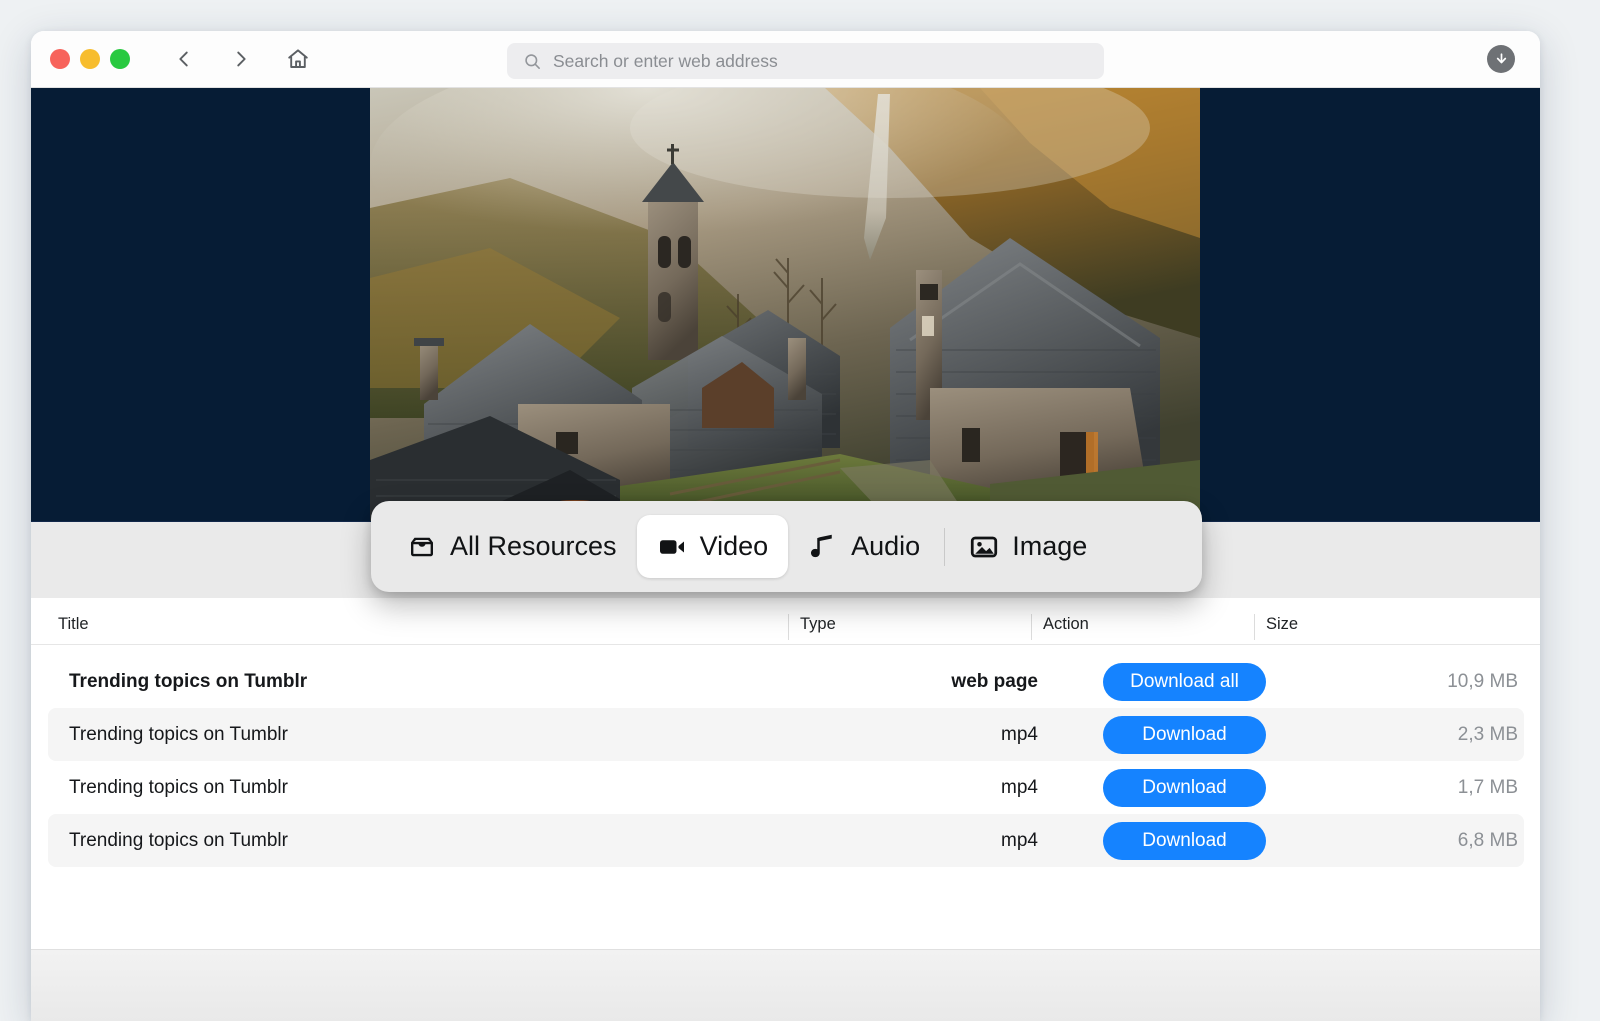 This screenshot has height=1021, width=1600. I want to click on address-bar, so click(805, 61).